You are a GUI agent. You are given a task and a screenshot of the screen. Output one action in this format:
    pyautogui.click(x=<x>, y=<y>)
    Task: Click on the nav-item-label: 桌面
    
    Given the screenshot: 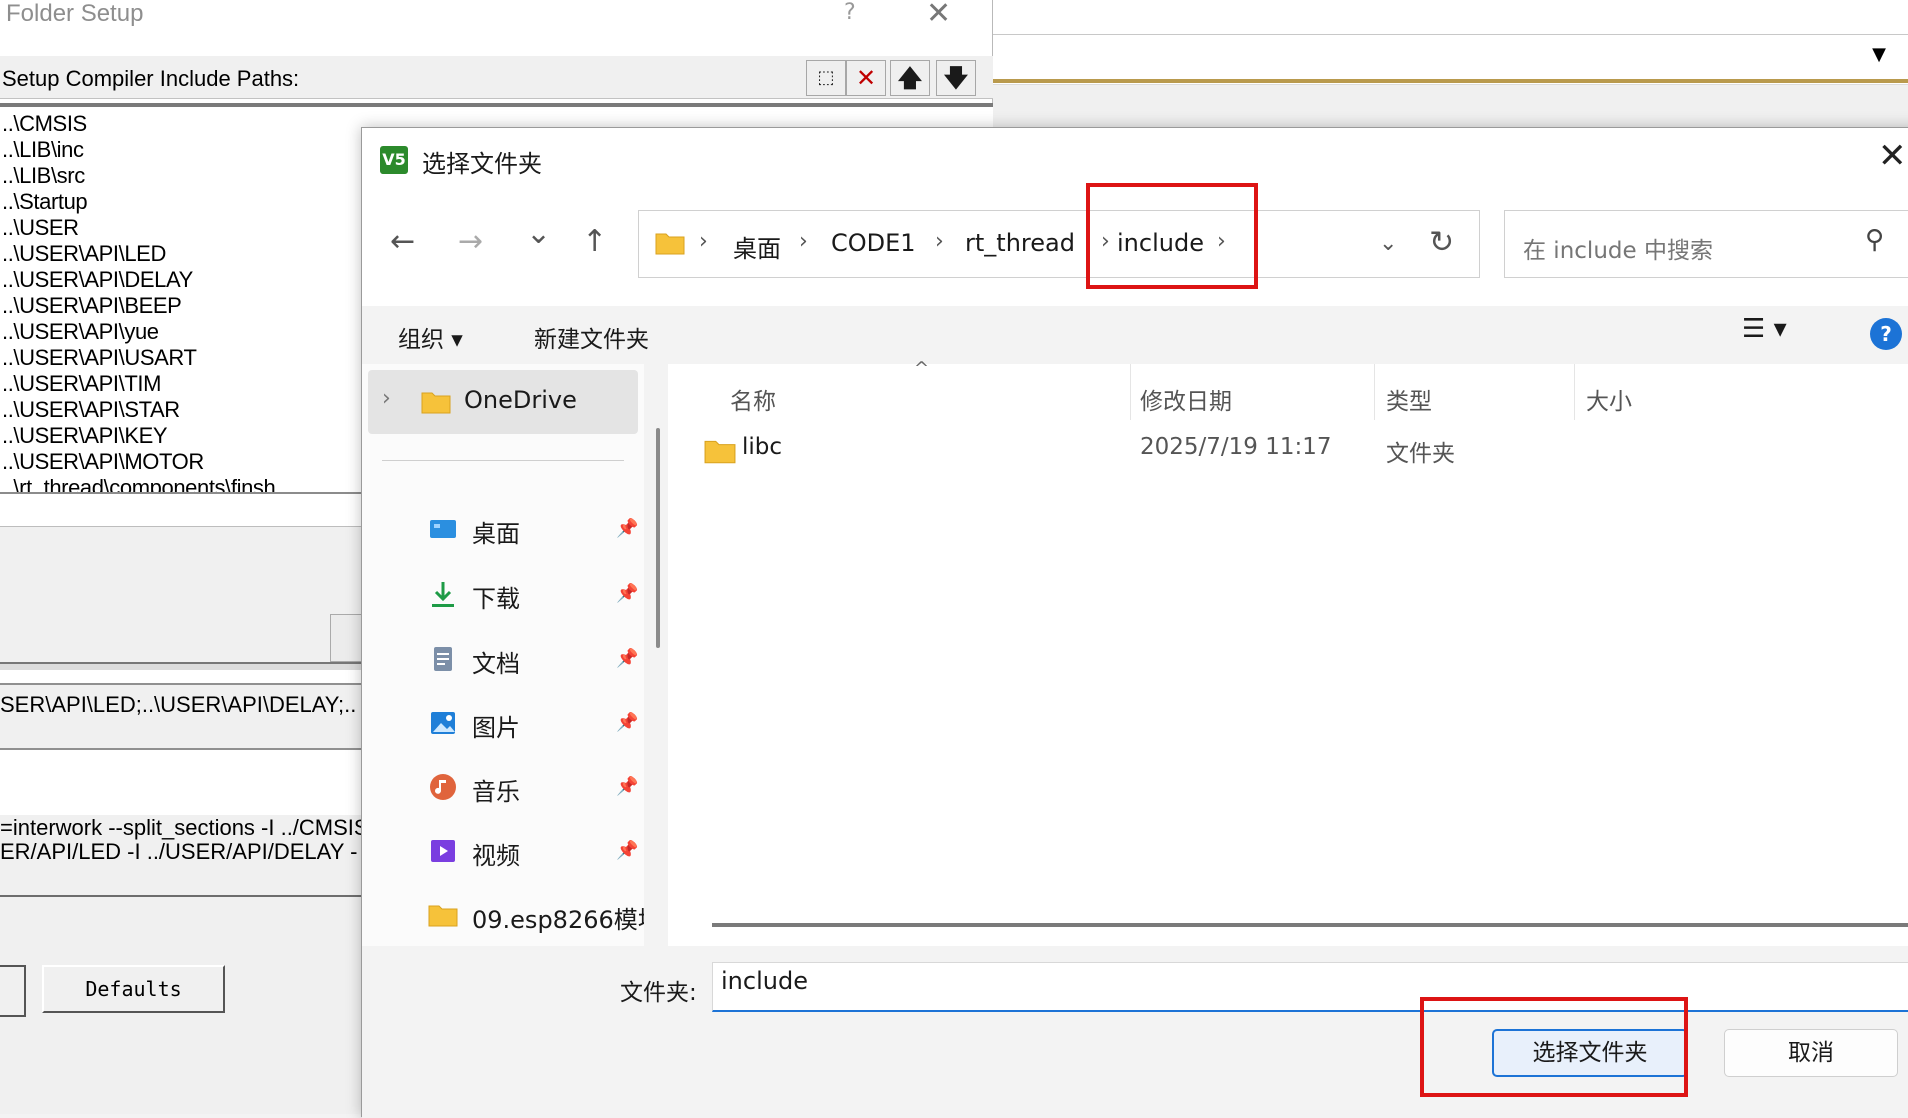 What is the action you would take?
    pyautogui.click(x=496, y=534)
    